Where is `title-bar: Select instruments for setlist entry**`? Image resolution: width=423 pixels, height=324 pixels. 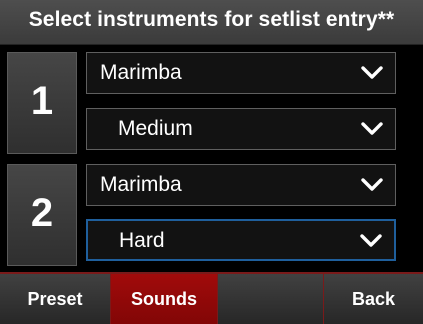
title-bar: Select instruments for setlist entry** is located at coordinates (211, 22).